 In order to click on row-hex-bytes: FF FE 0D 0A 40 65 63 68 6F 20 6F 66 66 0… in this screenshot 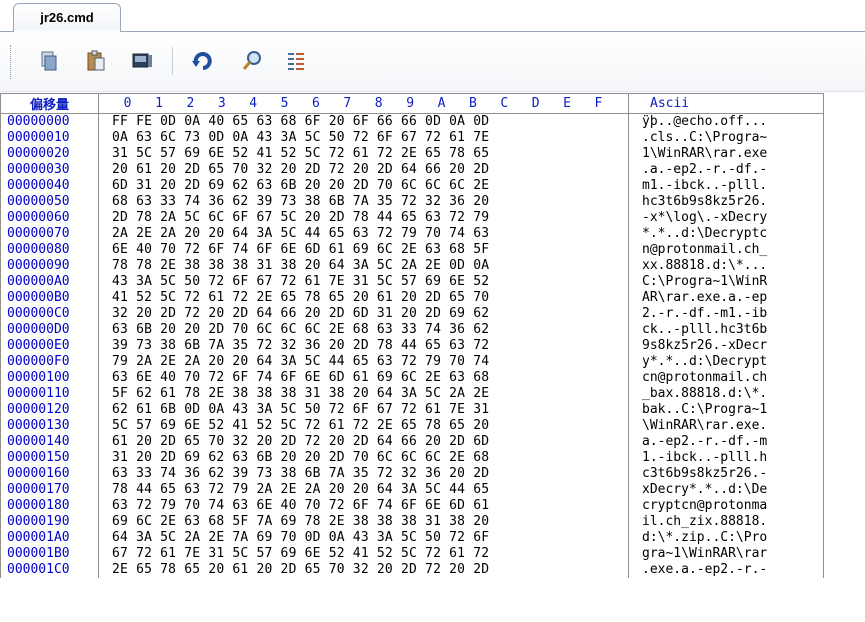, I will do `click(363, 121)`.